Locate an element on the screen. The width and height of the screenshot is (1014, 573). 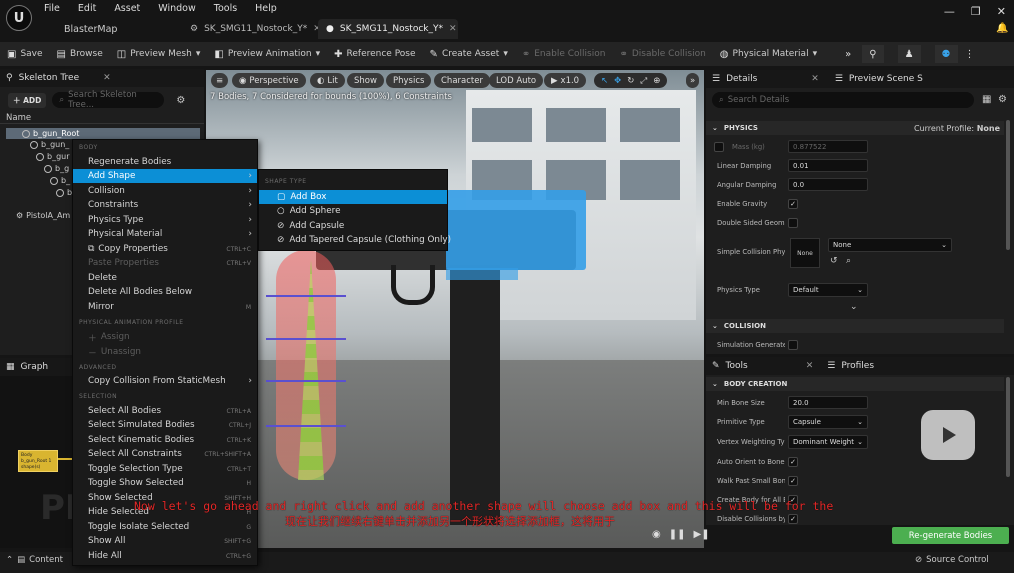
menu-item-add-box: ▢ Add Box is located at coordinates (353, 197).